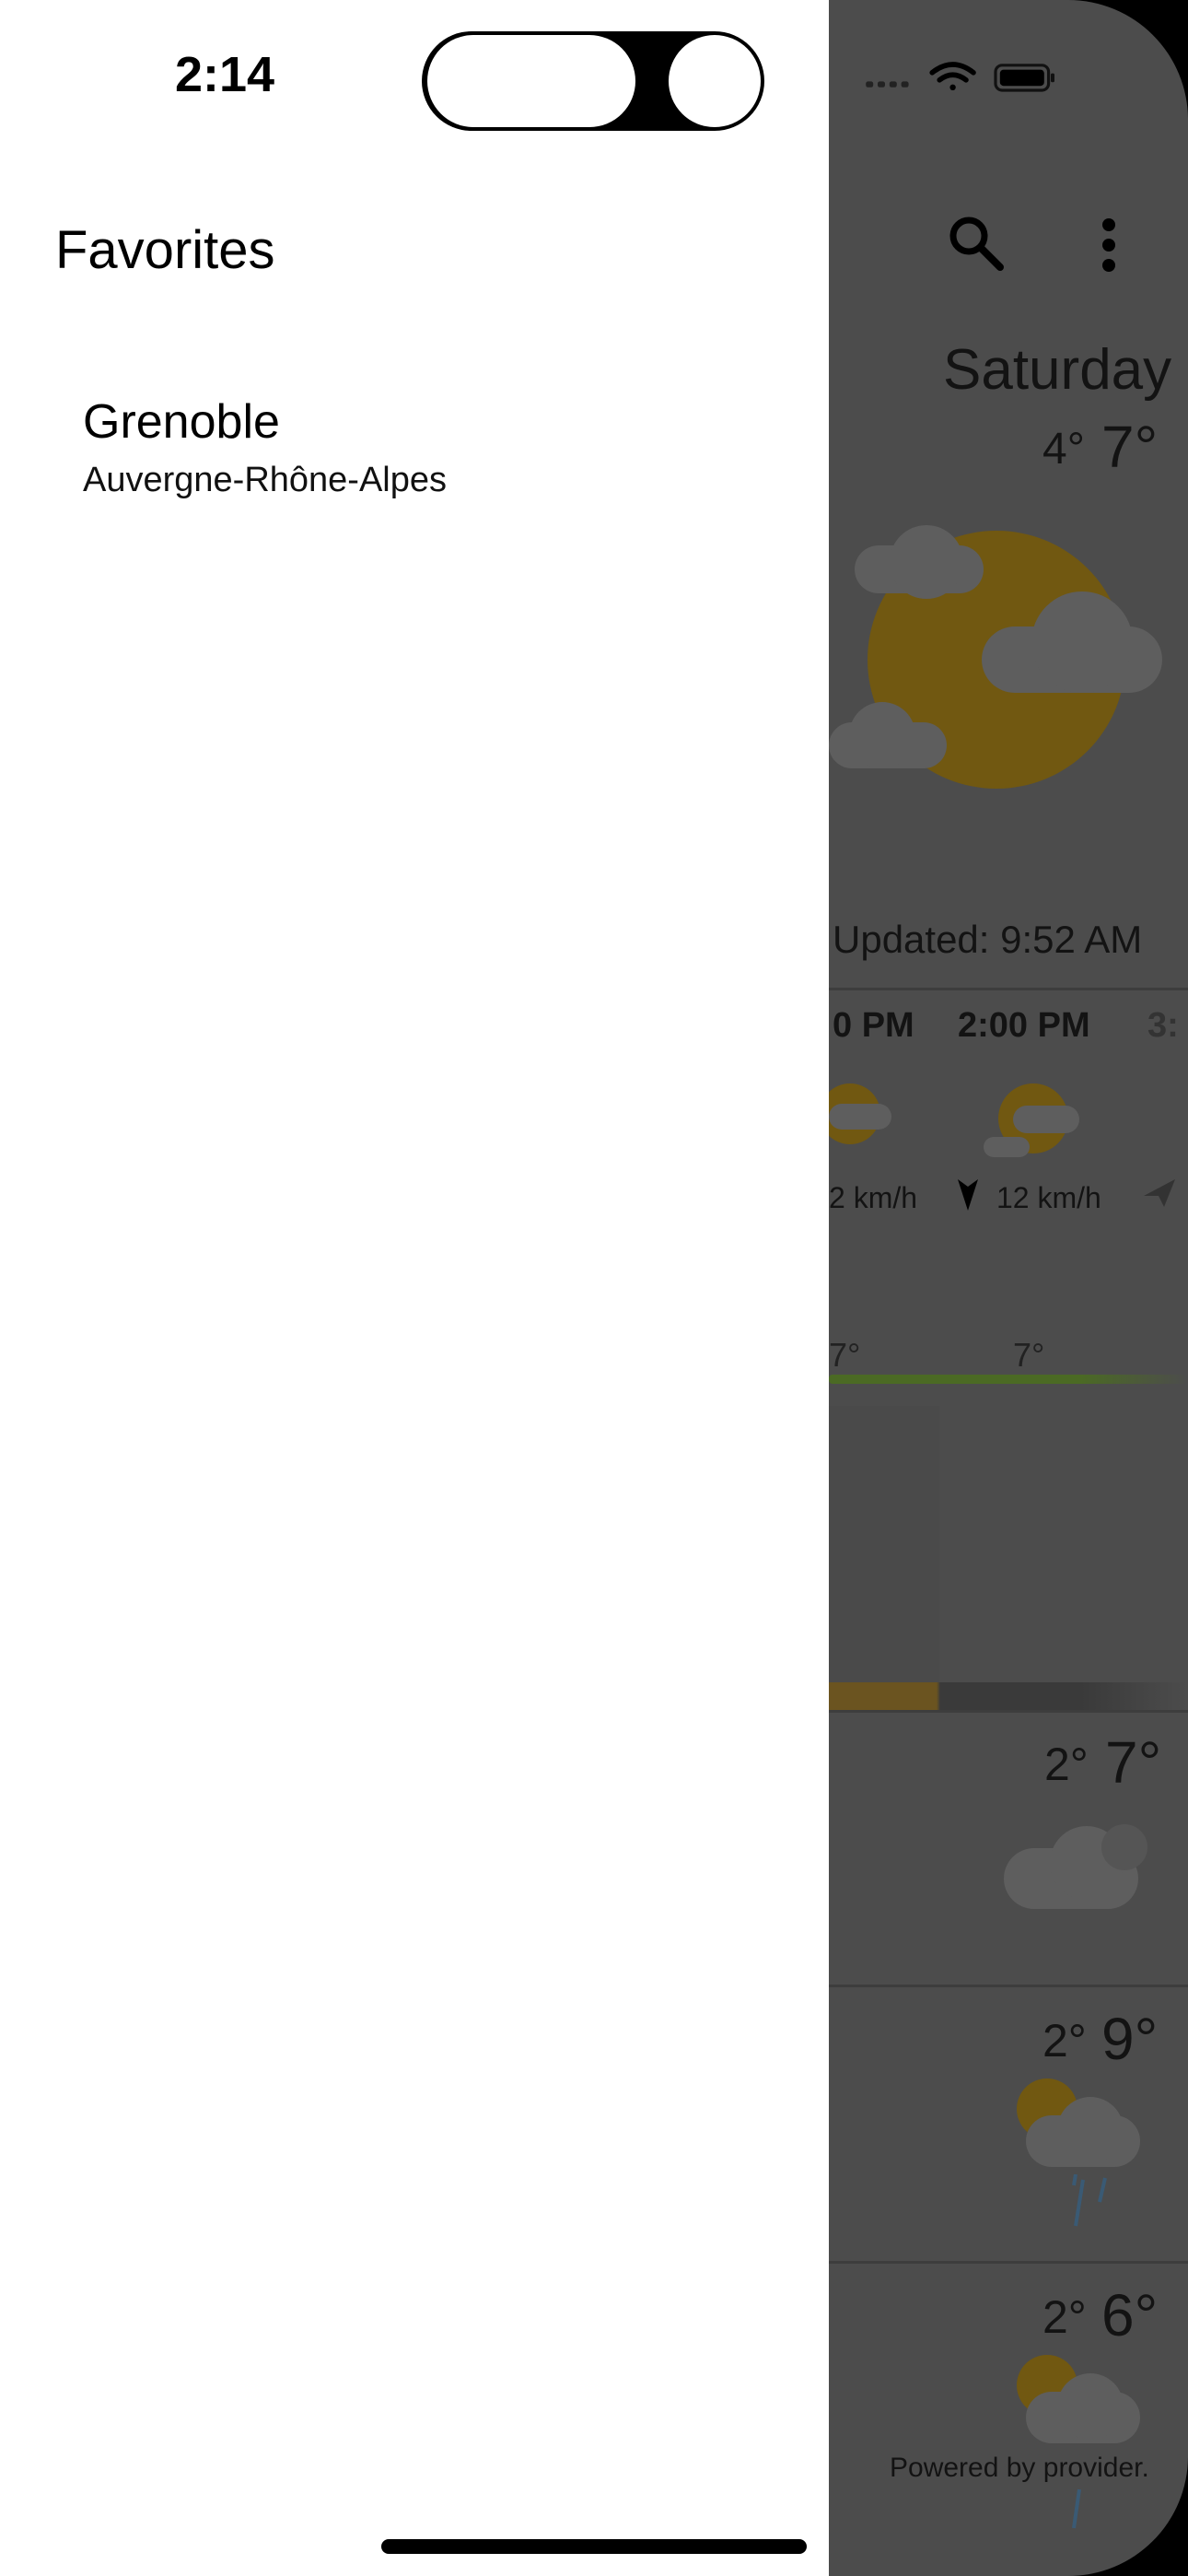 Image resolution: width=1188 pixels, height=2576 pixels. What do you see at coordinates (976, 244) in the screenshot?
I see `search-icon` at bounding box center [976, 244].